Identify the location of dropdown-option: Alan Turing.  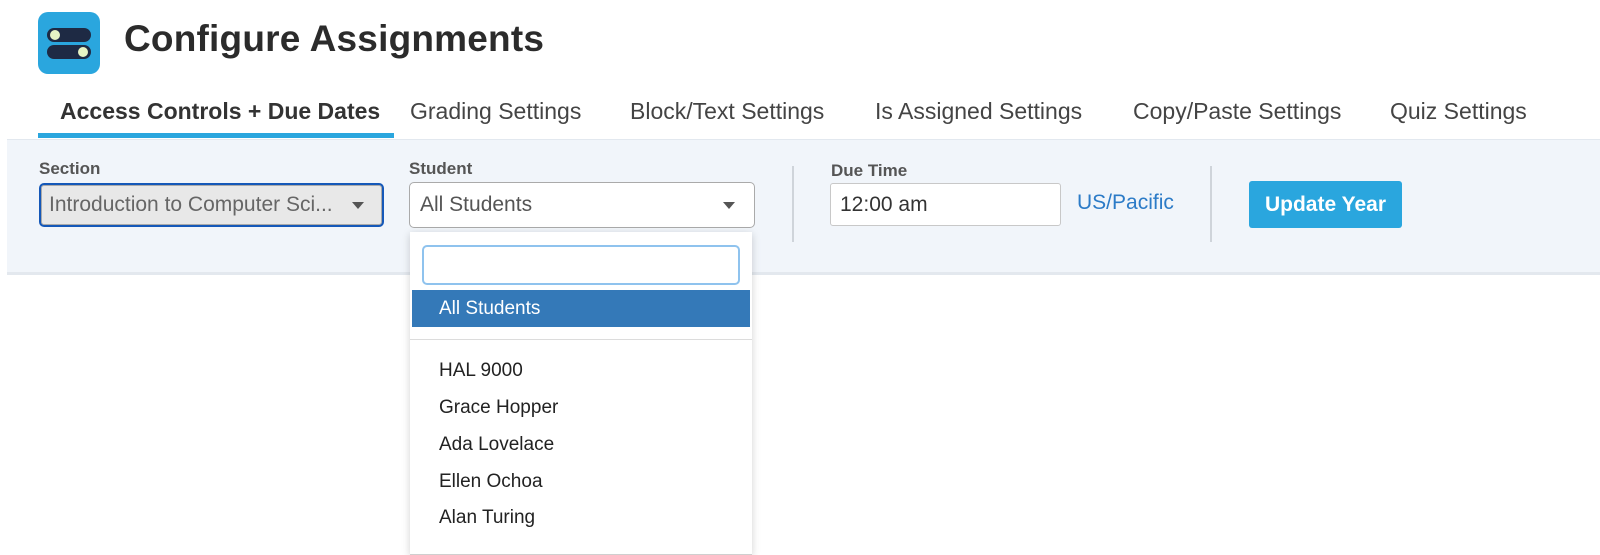
(487, 518).